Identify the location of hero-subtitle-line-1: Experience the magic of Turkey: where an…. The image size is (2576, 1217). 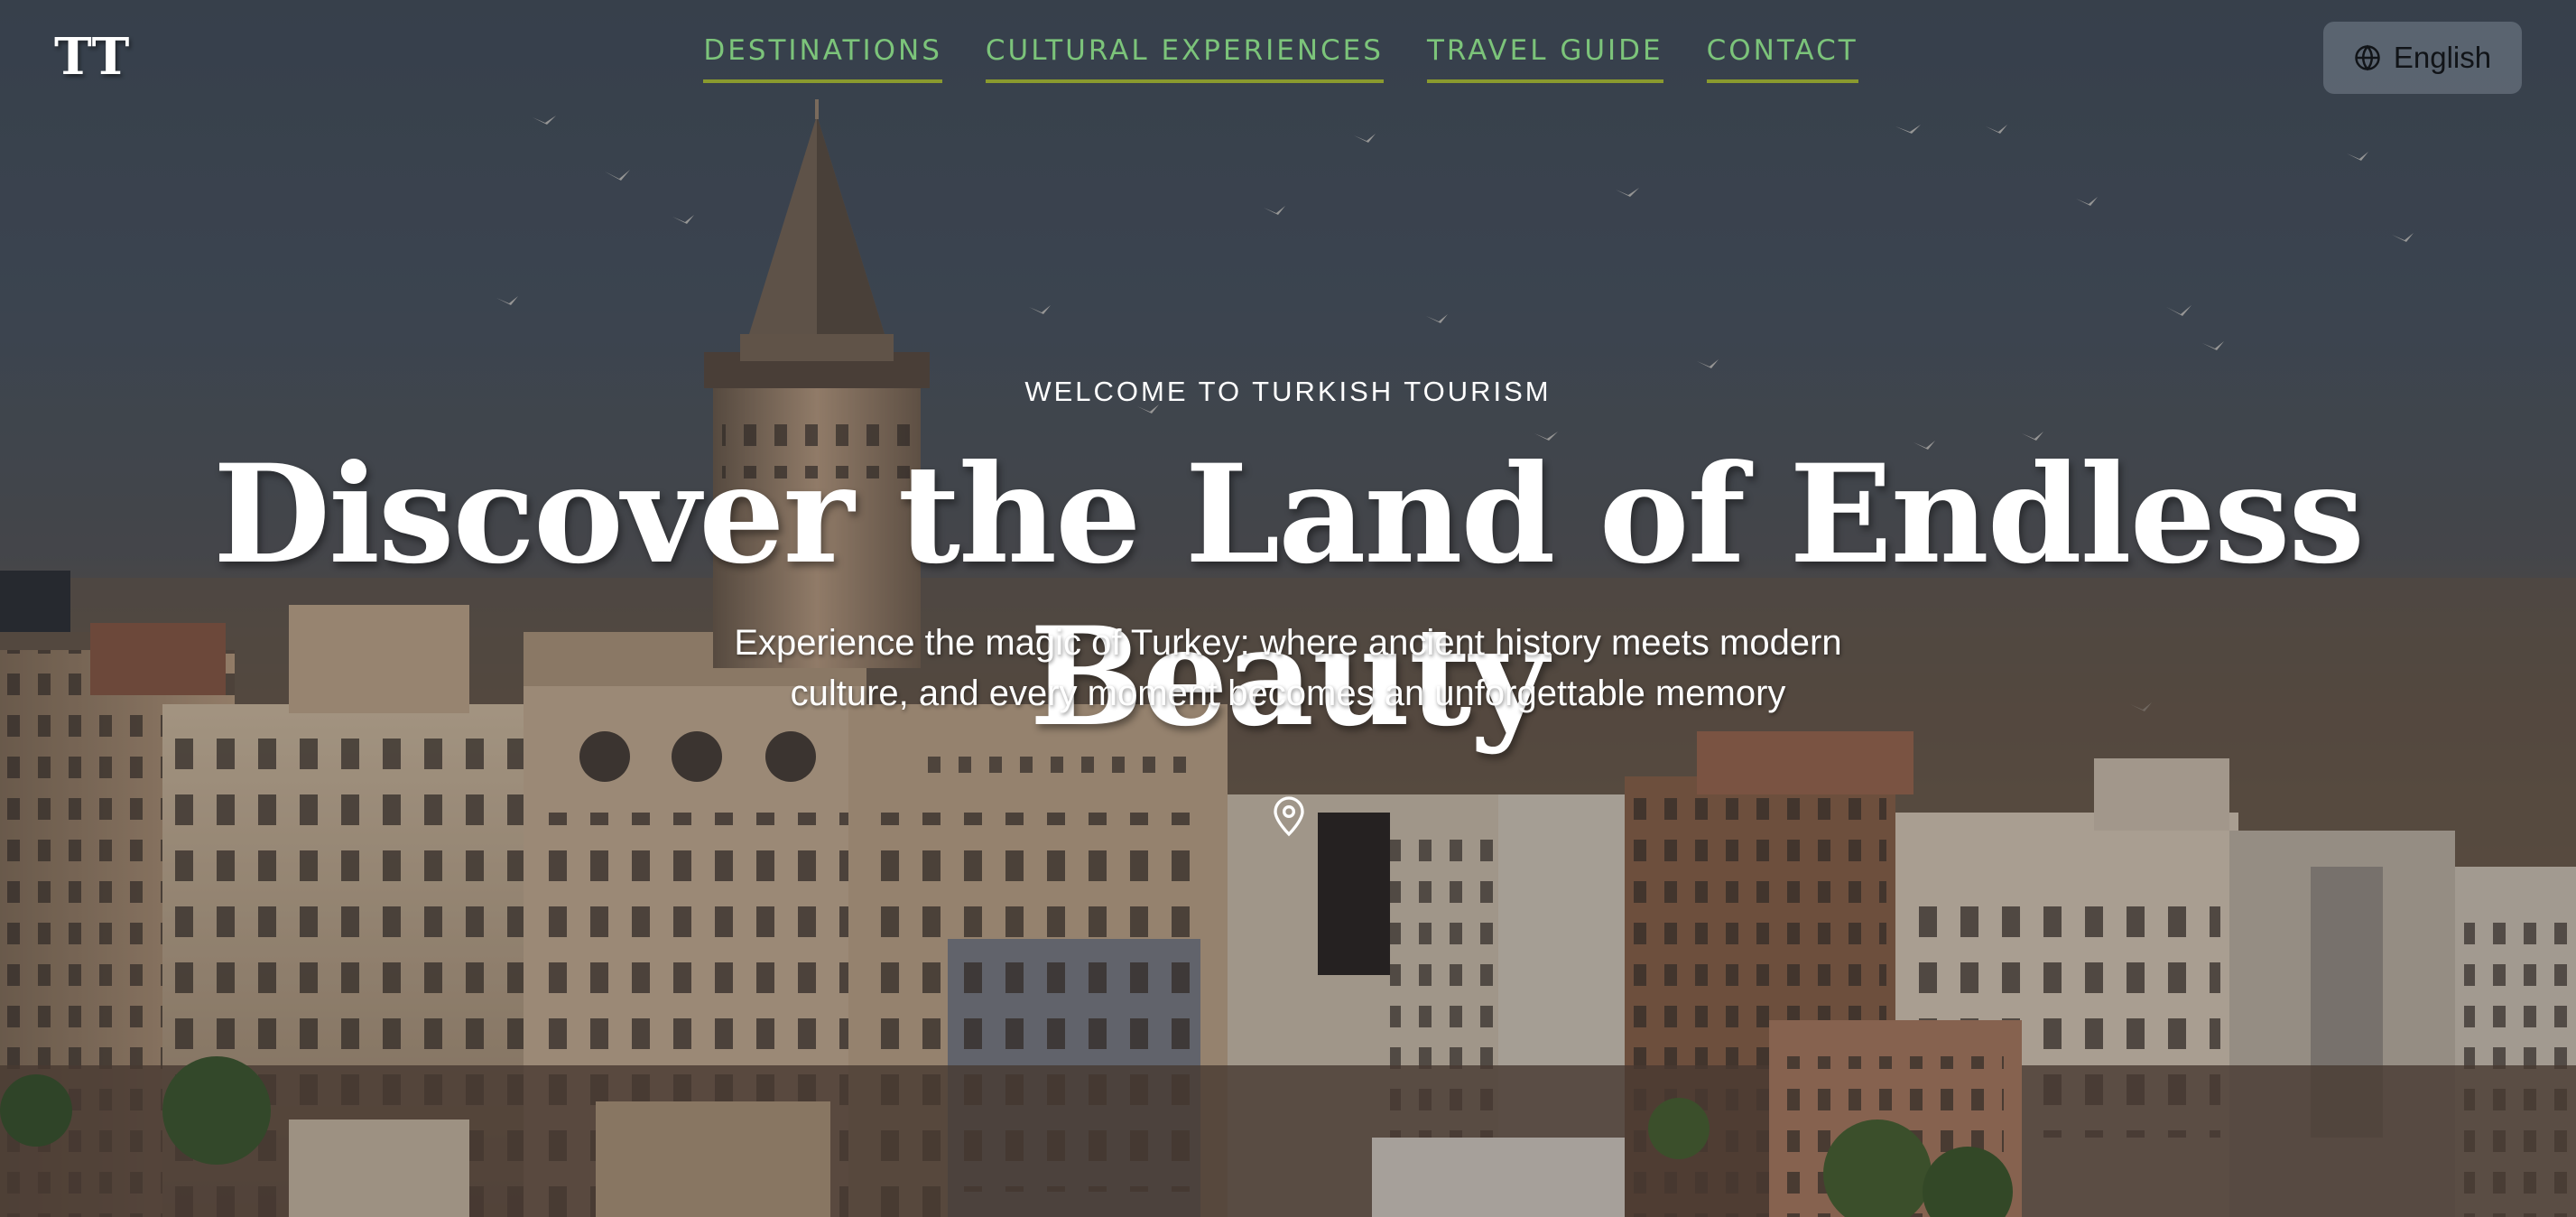
(1288, 643).